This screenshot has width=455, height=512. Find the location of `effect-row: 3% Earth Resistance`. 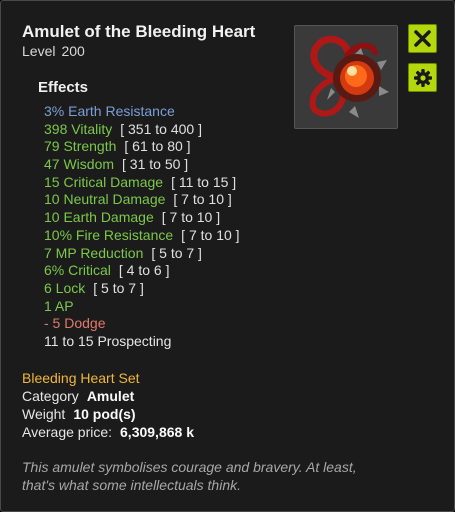

effect-row: 3% Earth Resistance is located at coordinates (142, 112).